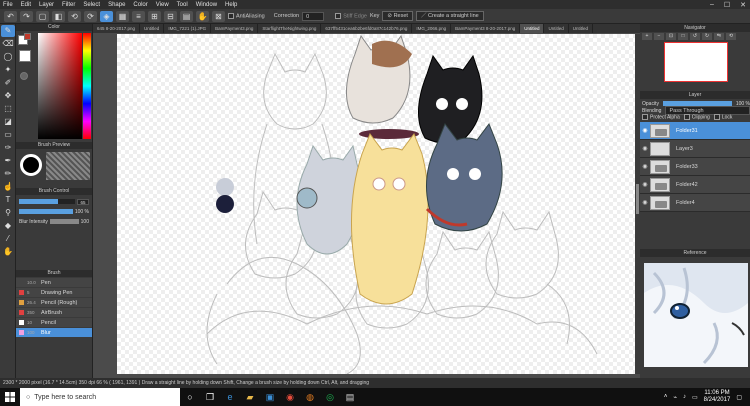 The image size is (750, 406). I want to click on brush-tool-icon: ✎, so click(8, 31).